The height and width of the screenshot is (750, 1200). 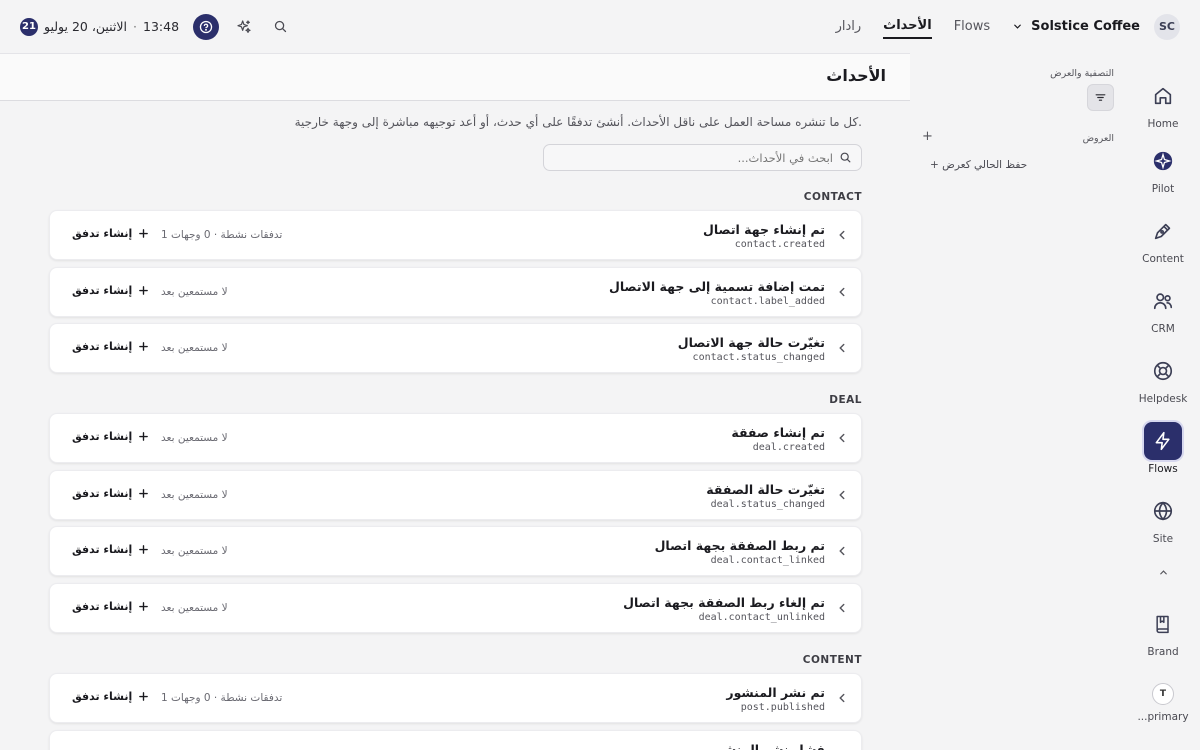 What do you see at coordinates (766, 746) in the screenshot?
I see `event-title: فشل نشر المنشور` at bounding box center [766, 746].